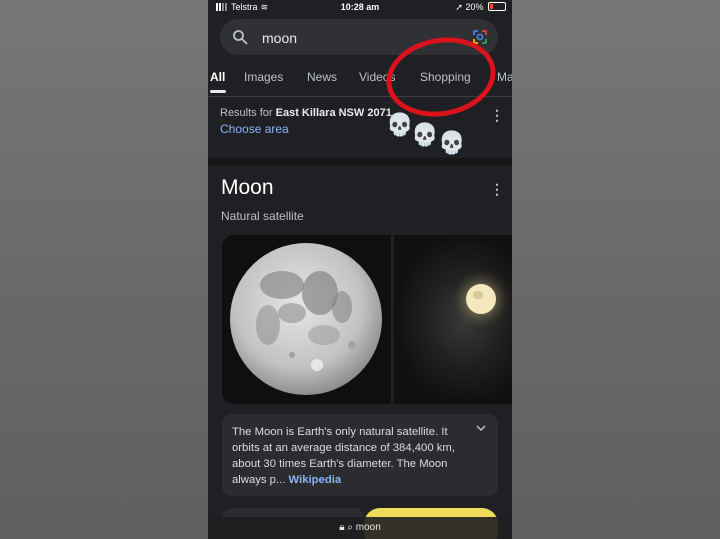 This screenshot has width=720, height=539. I want to click on knowledge-panel-title: Moon, so click(247, 187).